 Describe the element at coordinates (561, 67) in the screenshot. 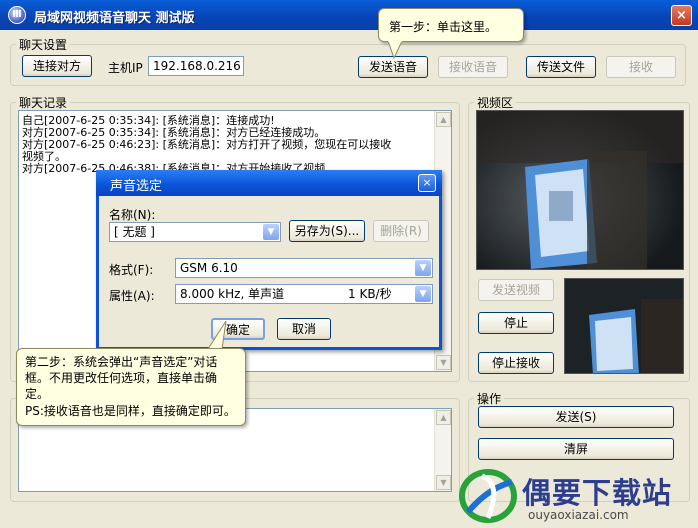

I see `send-file-button: 传送文件` at that location.